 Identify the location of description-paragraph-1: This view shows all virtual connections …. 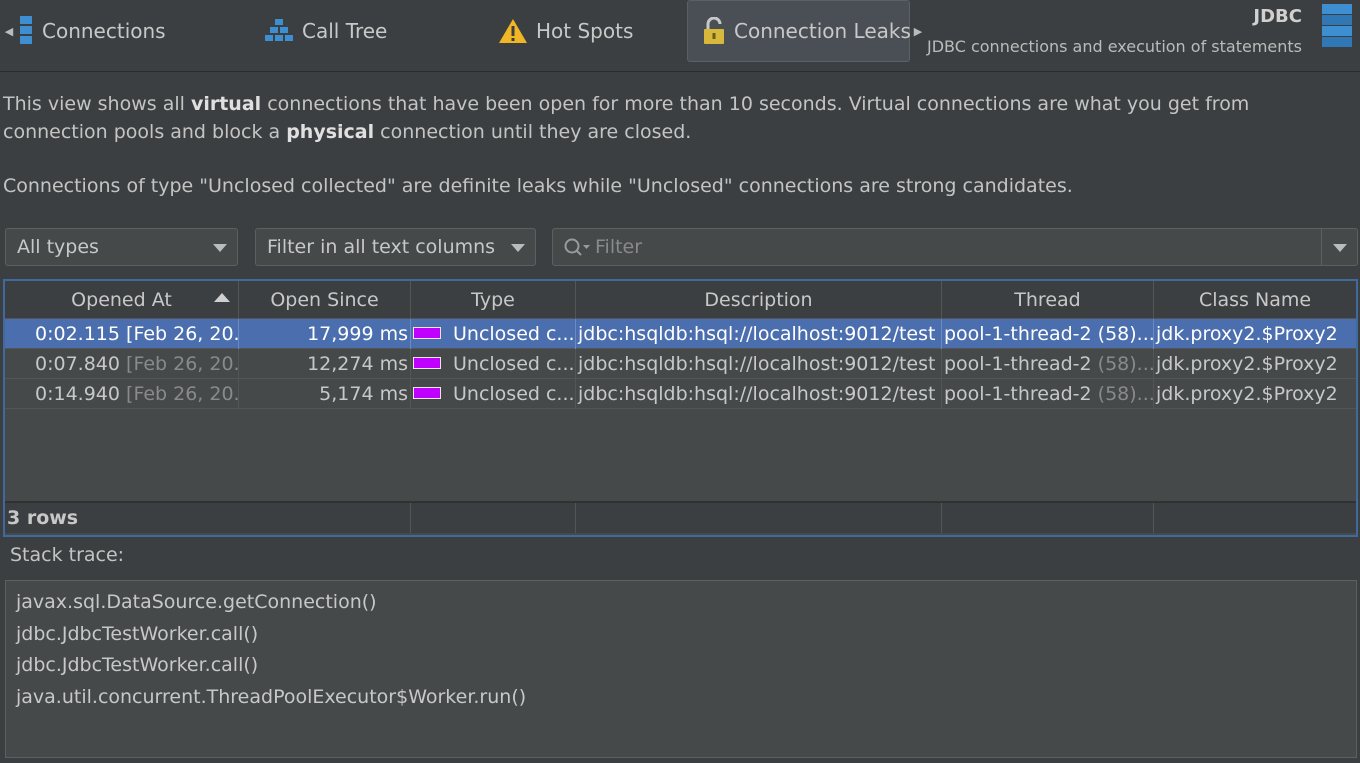
(626, 118).